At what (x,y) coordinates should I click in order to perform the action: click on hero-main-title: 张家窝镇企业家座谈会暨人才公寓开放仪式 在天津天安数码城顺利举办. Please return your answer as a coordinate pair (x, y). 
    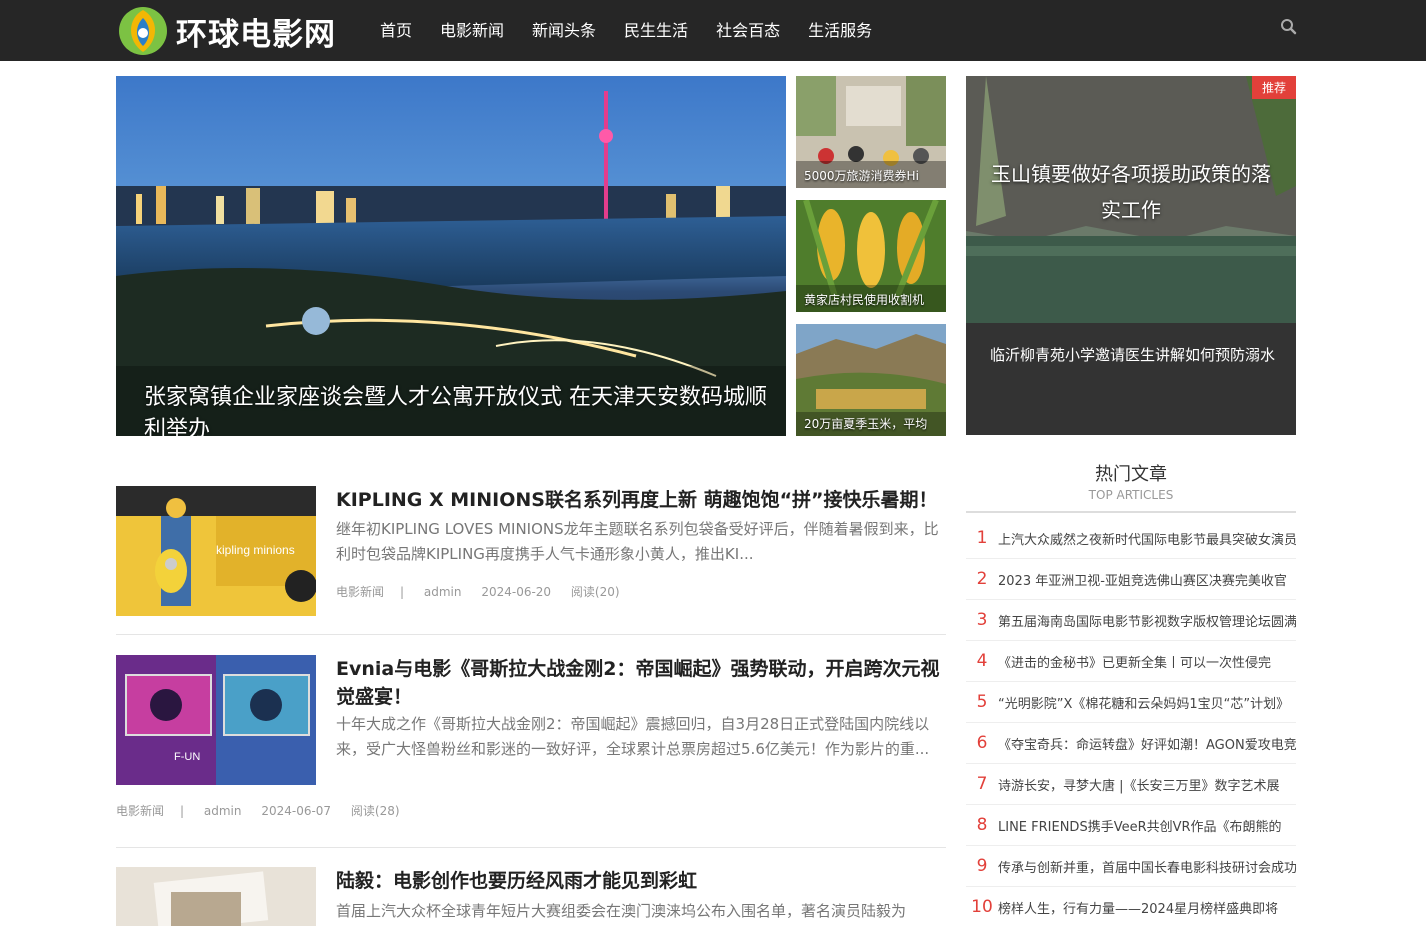
    Looking at the image, I should click on (459, 409).